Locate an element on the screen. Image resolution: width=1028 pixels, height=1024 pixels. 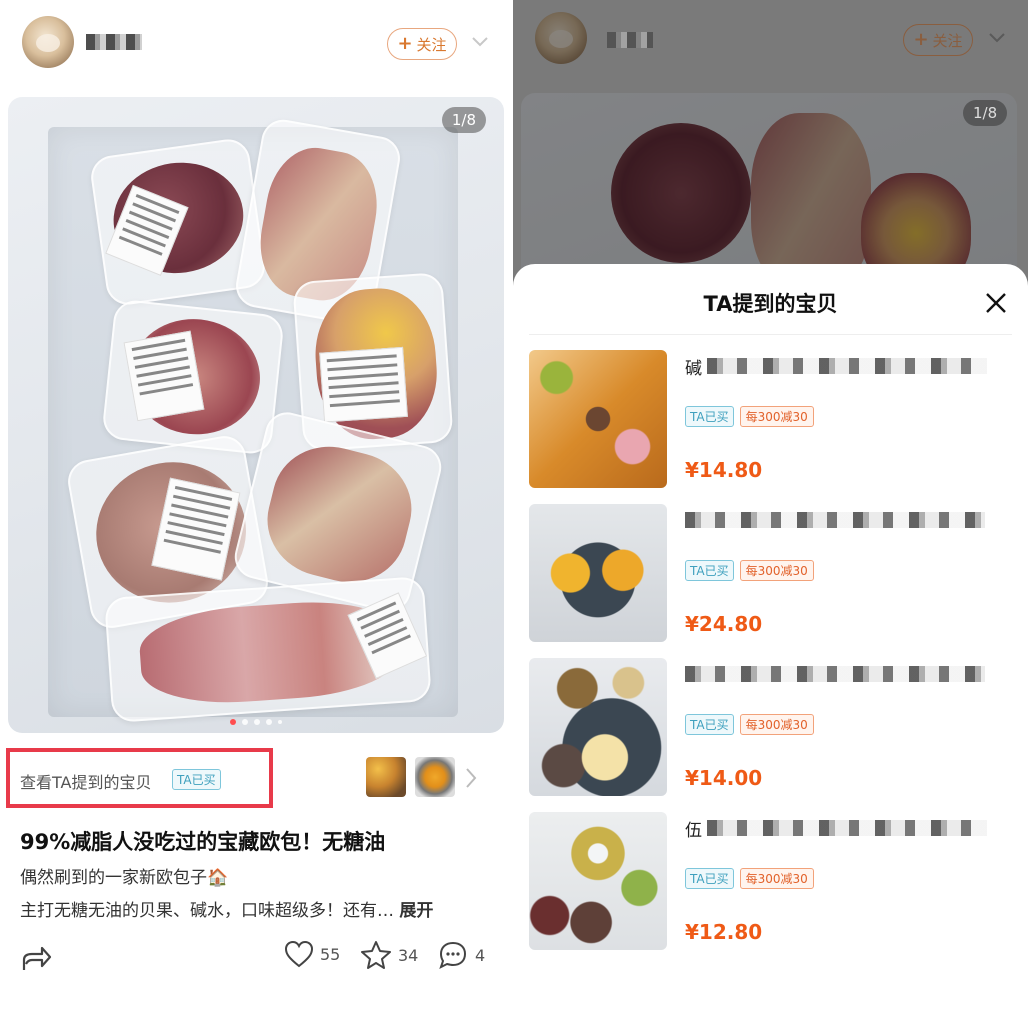
sheet-title: TA提到的宝贝 is located at coordinates (770, 304).